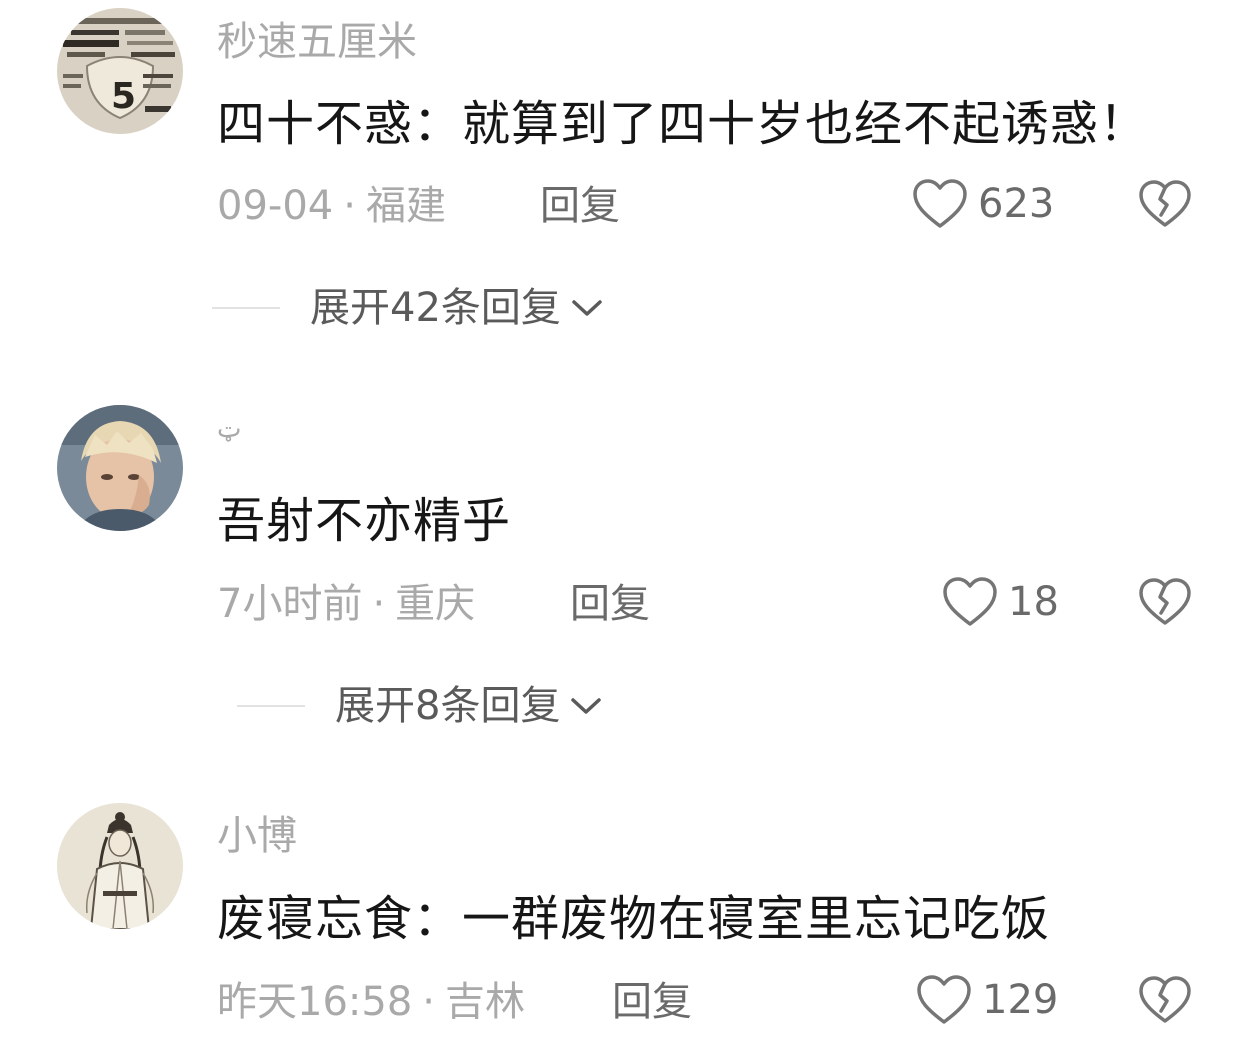  Describe the element at coordinates (634, 919) in the screenshot. I see `comment-text: 废寝忘食：一群废物在寝室里忘记吃饭` at that location.